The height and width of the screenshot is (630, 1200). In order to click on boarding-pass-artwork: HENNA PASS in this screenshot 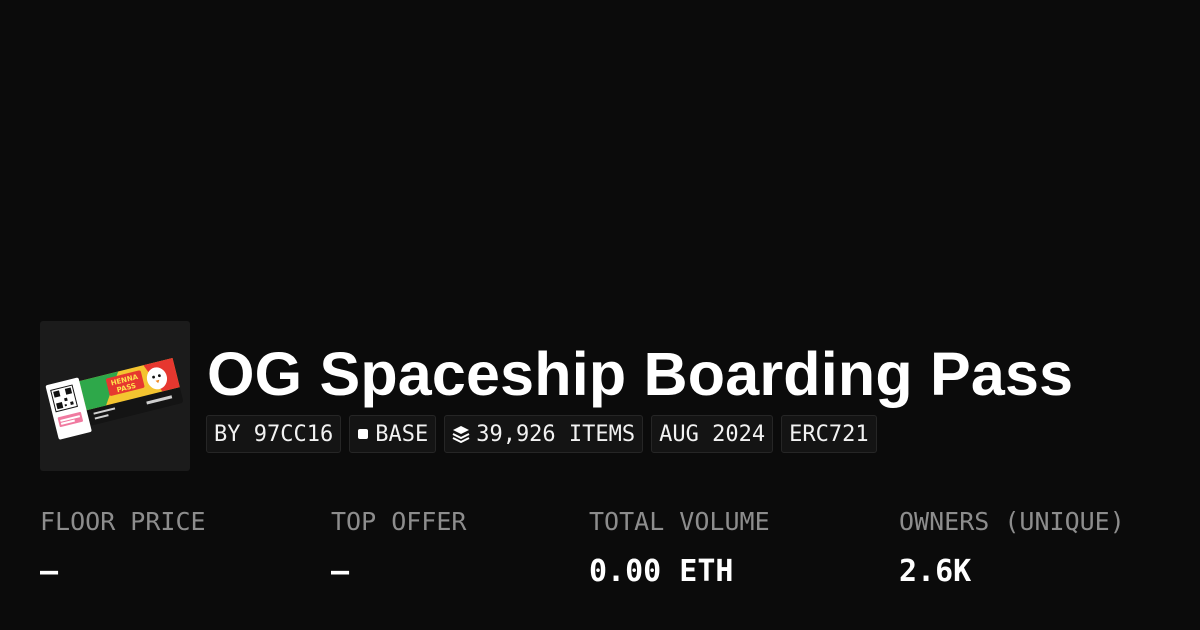, I will do `click(114, 398)`.